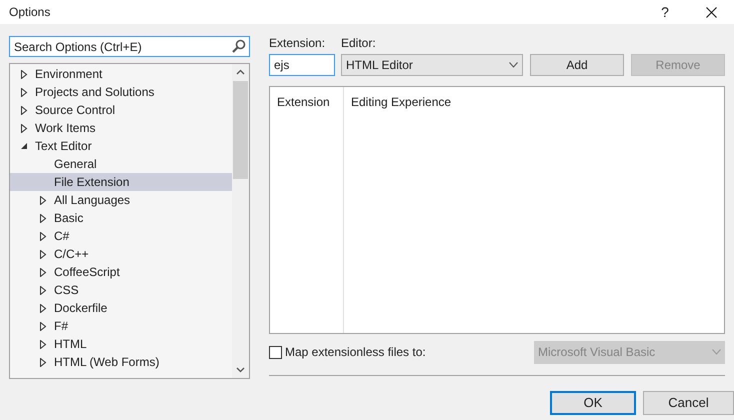 This screenshot has height=420, width=734. I want to click on tree-item: Source Control, so click(121, 110).